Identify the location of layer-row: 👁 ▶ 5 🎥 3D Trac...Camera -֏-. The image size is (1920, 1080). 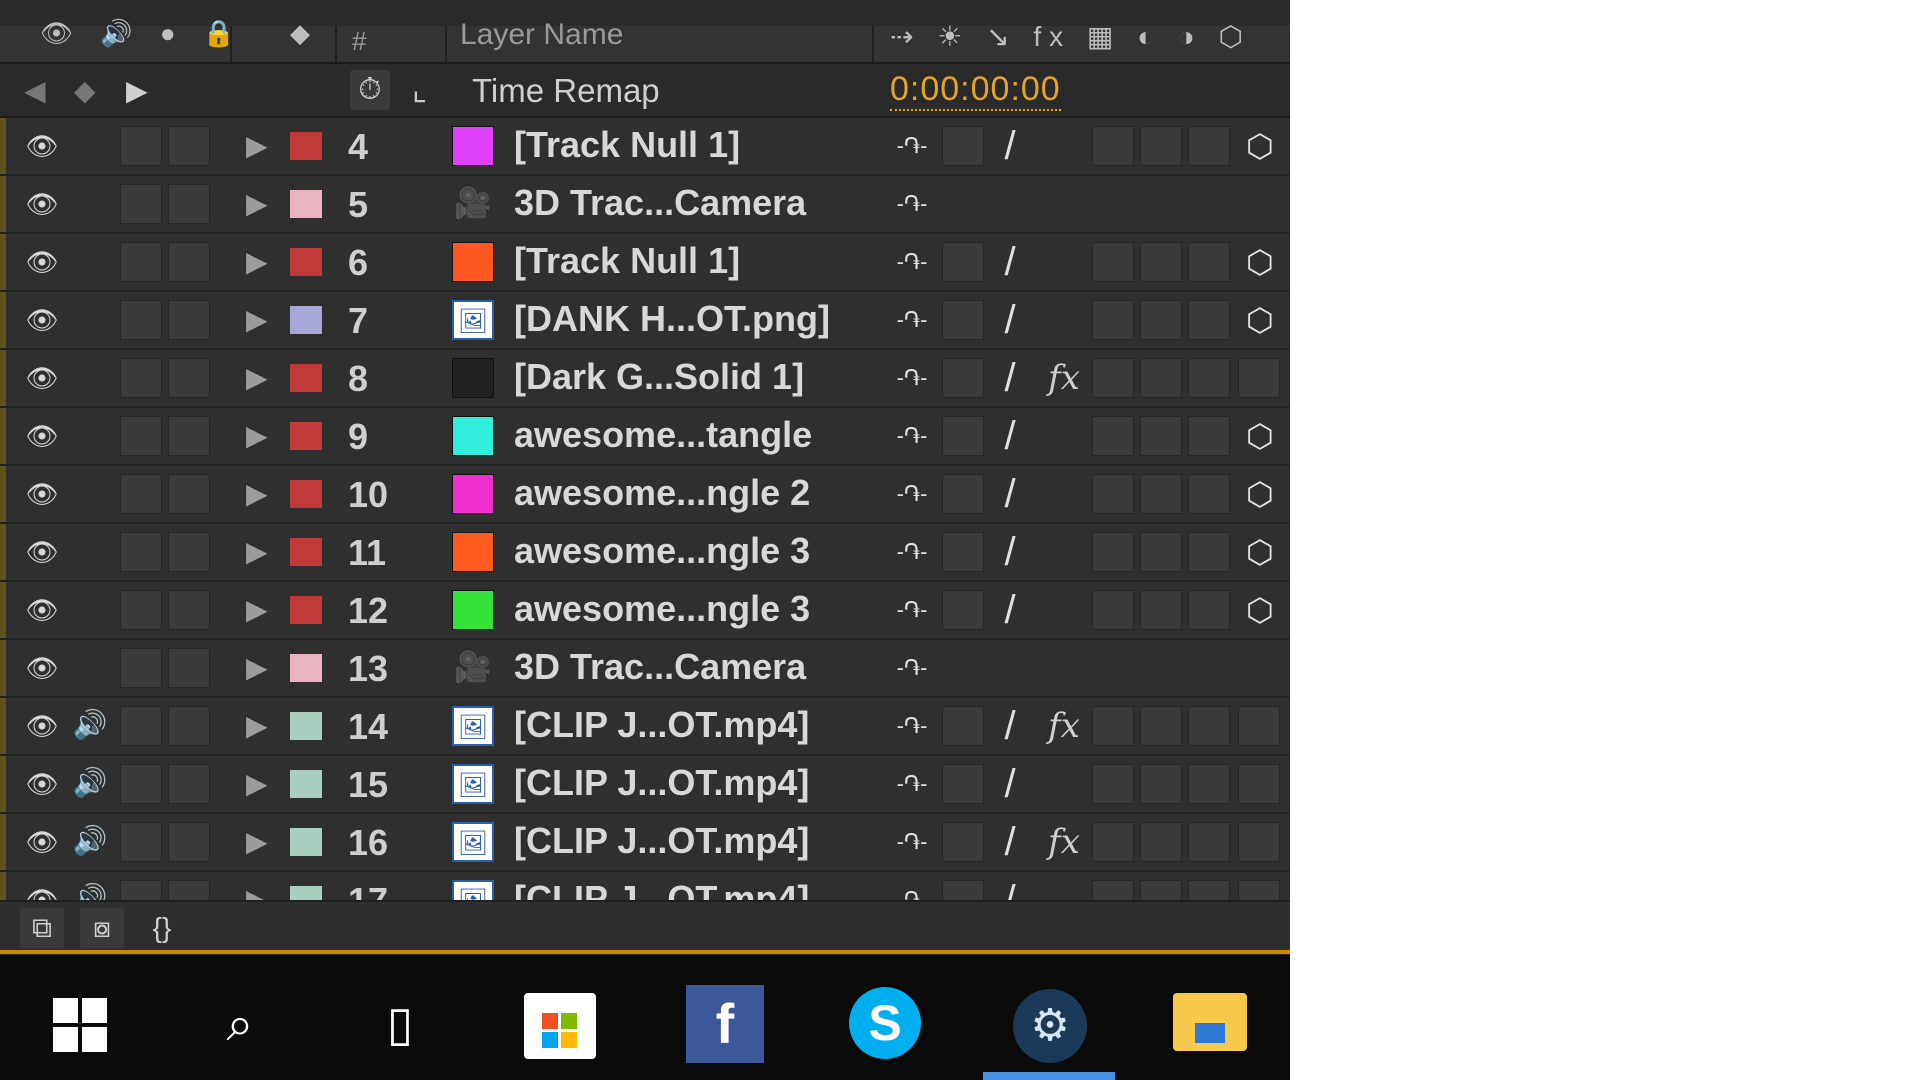
(645, 205).